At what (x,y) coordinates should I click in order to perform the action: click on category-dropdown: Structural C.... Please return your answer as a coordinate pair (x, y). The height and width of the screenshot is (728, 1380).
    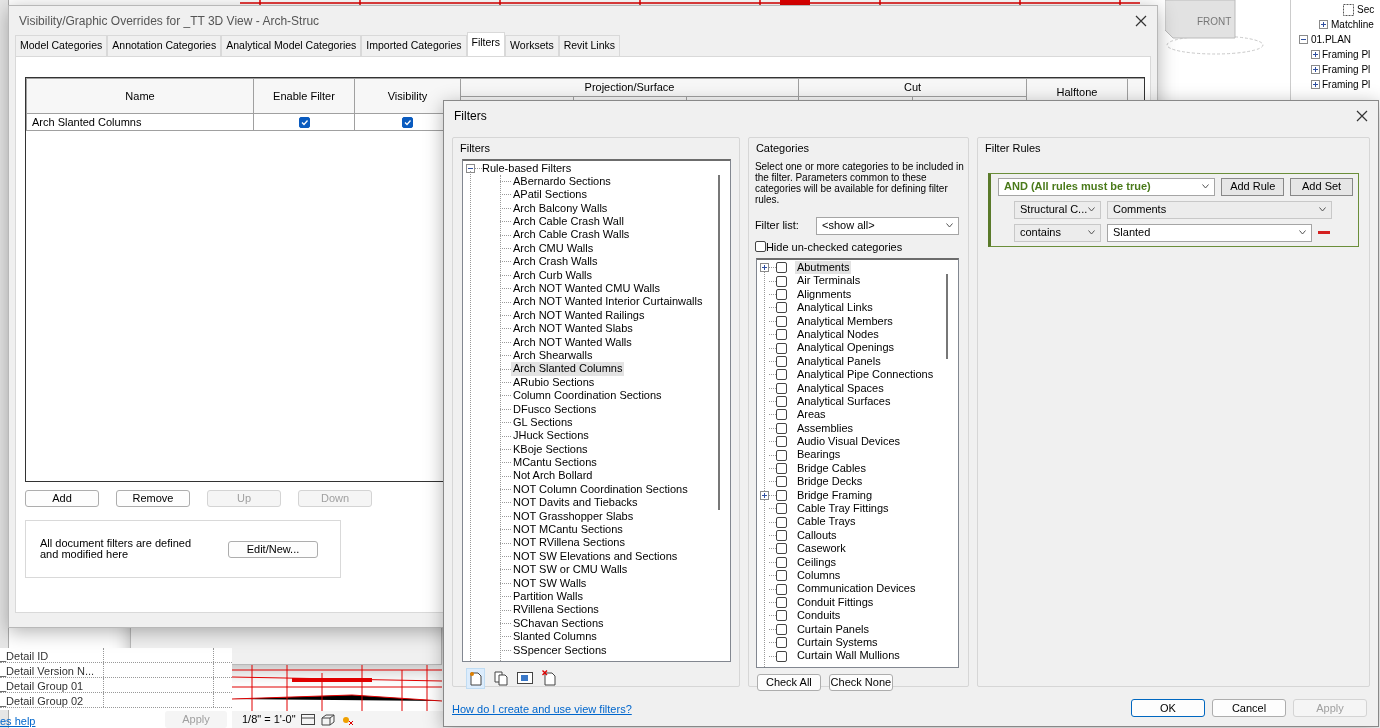
    Looking at the image, I should click on (1057, 209).